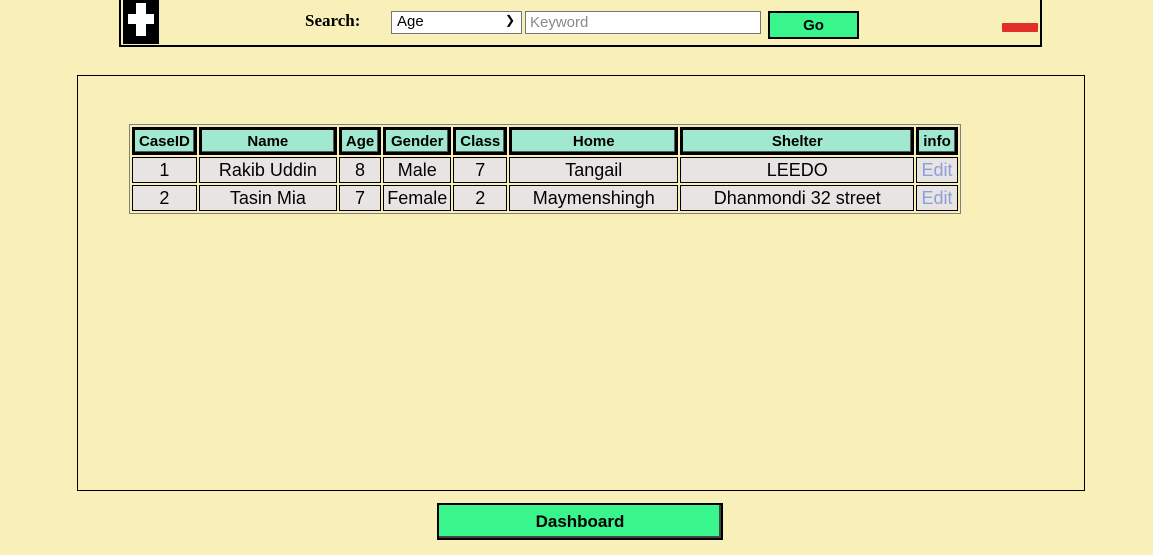 This screenshot has height=555, width=1153. I want to click on cell-gender: Female, so click(417, 198).